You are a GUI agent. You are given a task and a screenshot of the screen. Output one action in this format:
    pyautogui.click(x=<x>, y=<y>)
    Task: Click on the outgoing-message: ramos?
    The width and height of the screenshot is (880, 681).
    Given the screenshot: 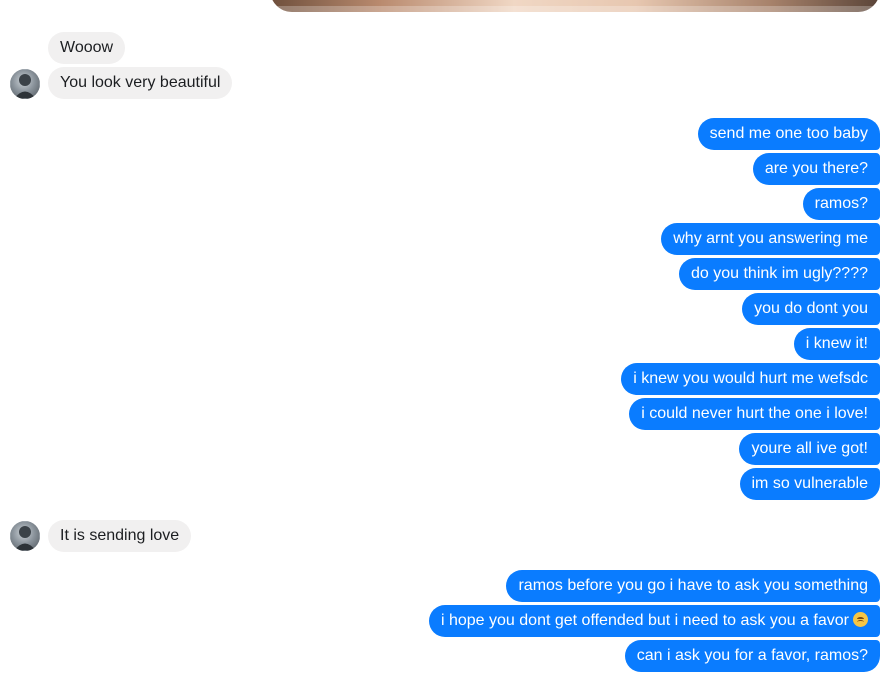 What is the action you would take?
    pyautogui.click(x=841, y=204)
    